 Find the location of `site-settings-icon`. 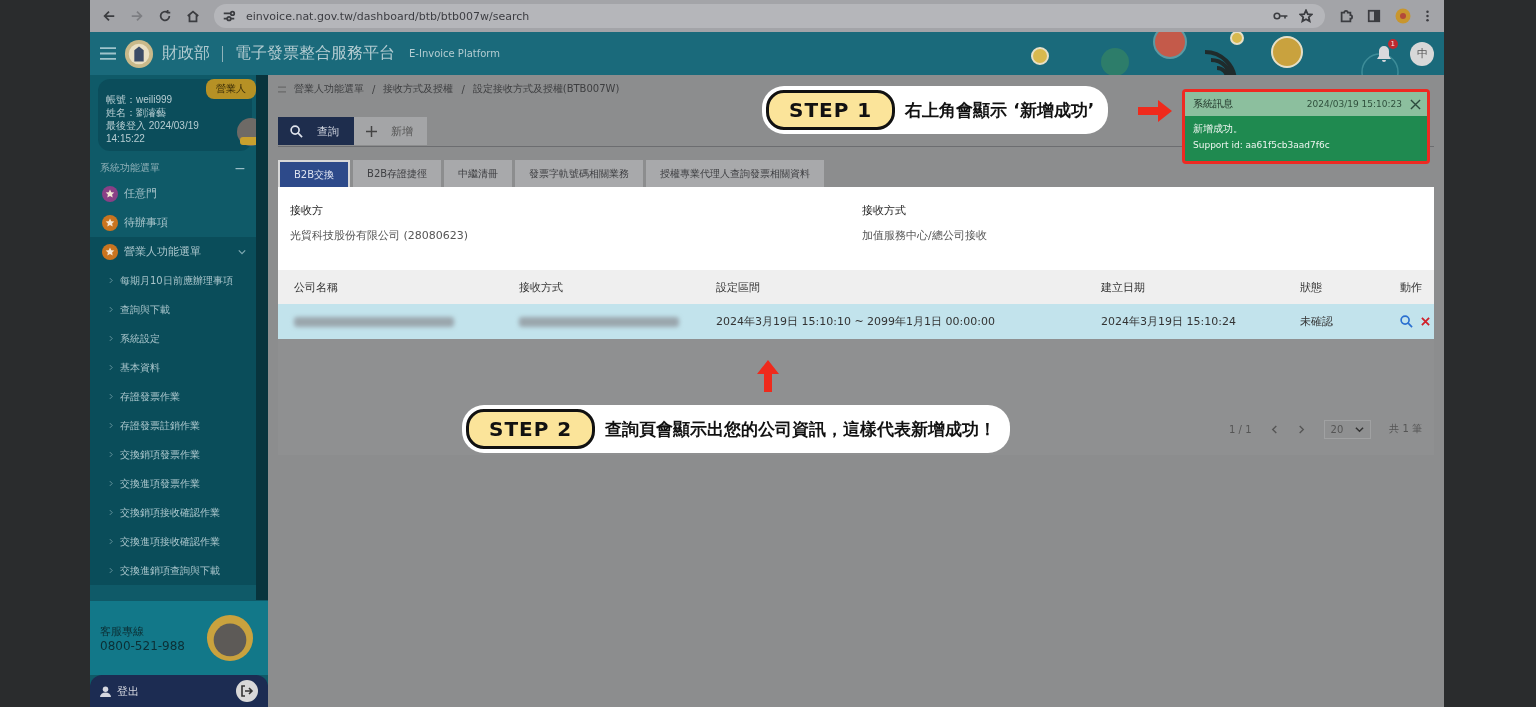

site-settings-icon is located at coordinates (229, 16).